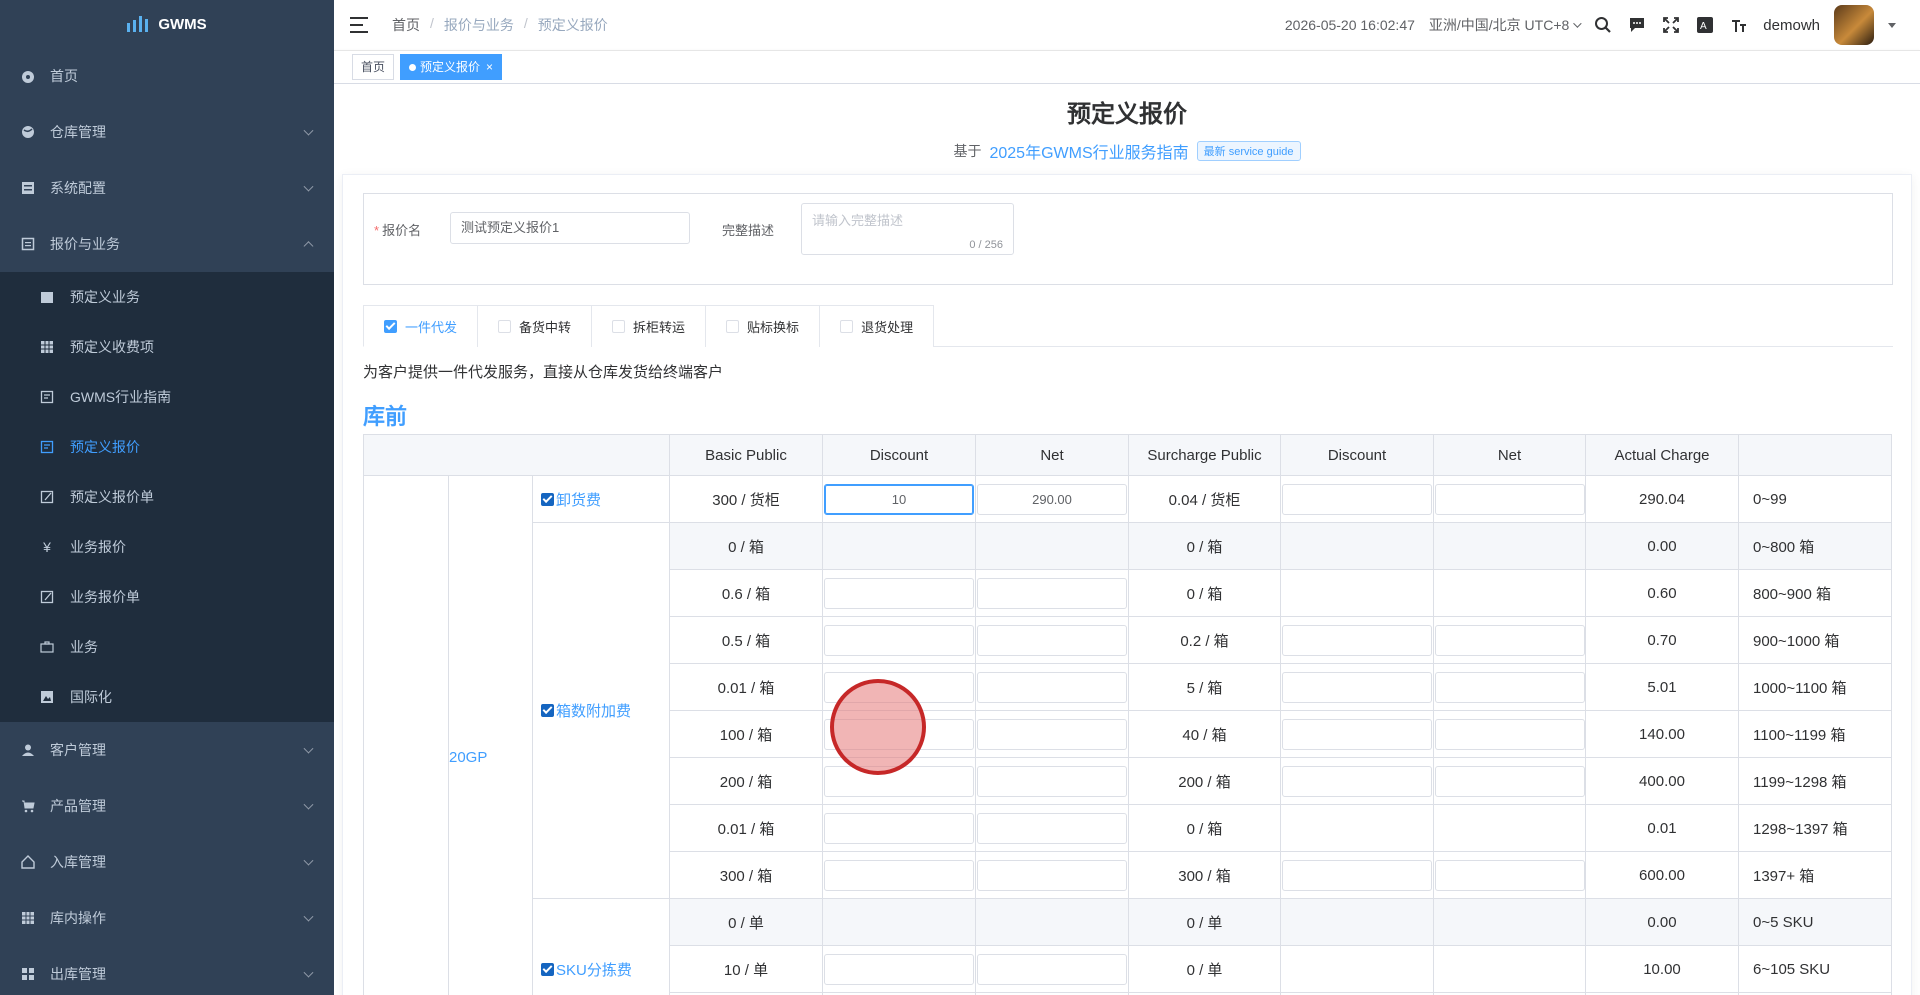  What do you see at coordinates (907, 229) in the screenshot?
I see `description-textarea: 请输入完整描述 0 / 256` at bounding box center [907, 229].